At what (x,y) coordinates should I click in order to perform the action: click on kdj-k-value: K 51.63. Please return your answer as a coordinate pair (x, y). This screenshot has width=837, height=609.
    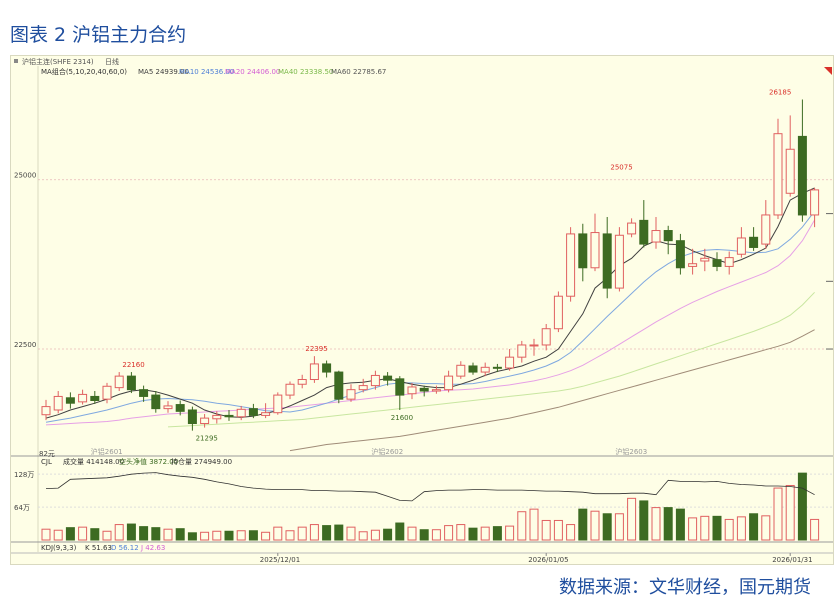
    Looking at the image, I should click on (98, 548).